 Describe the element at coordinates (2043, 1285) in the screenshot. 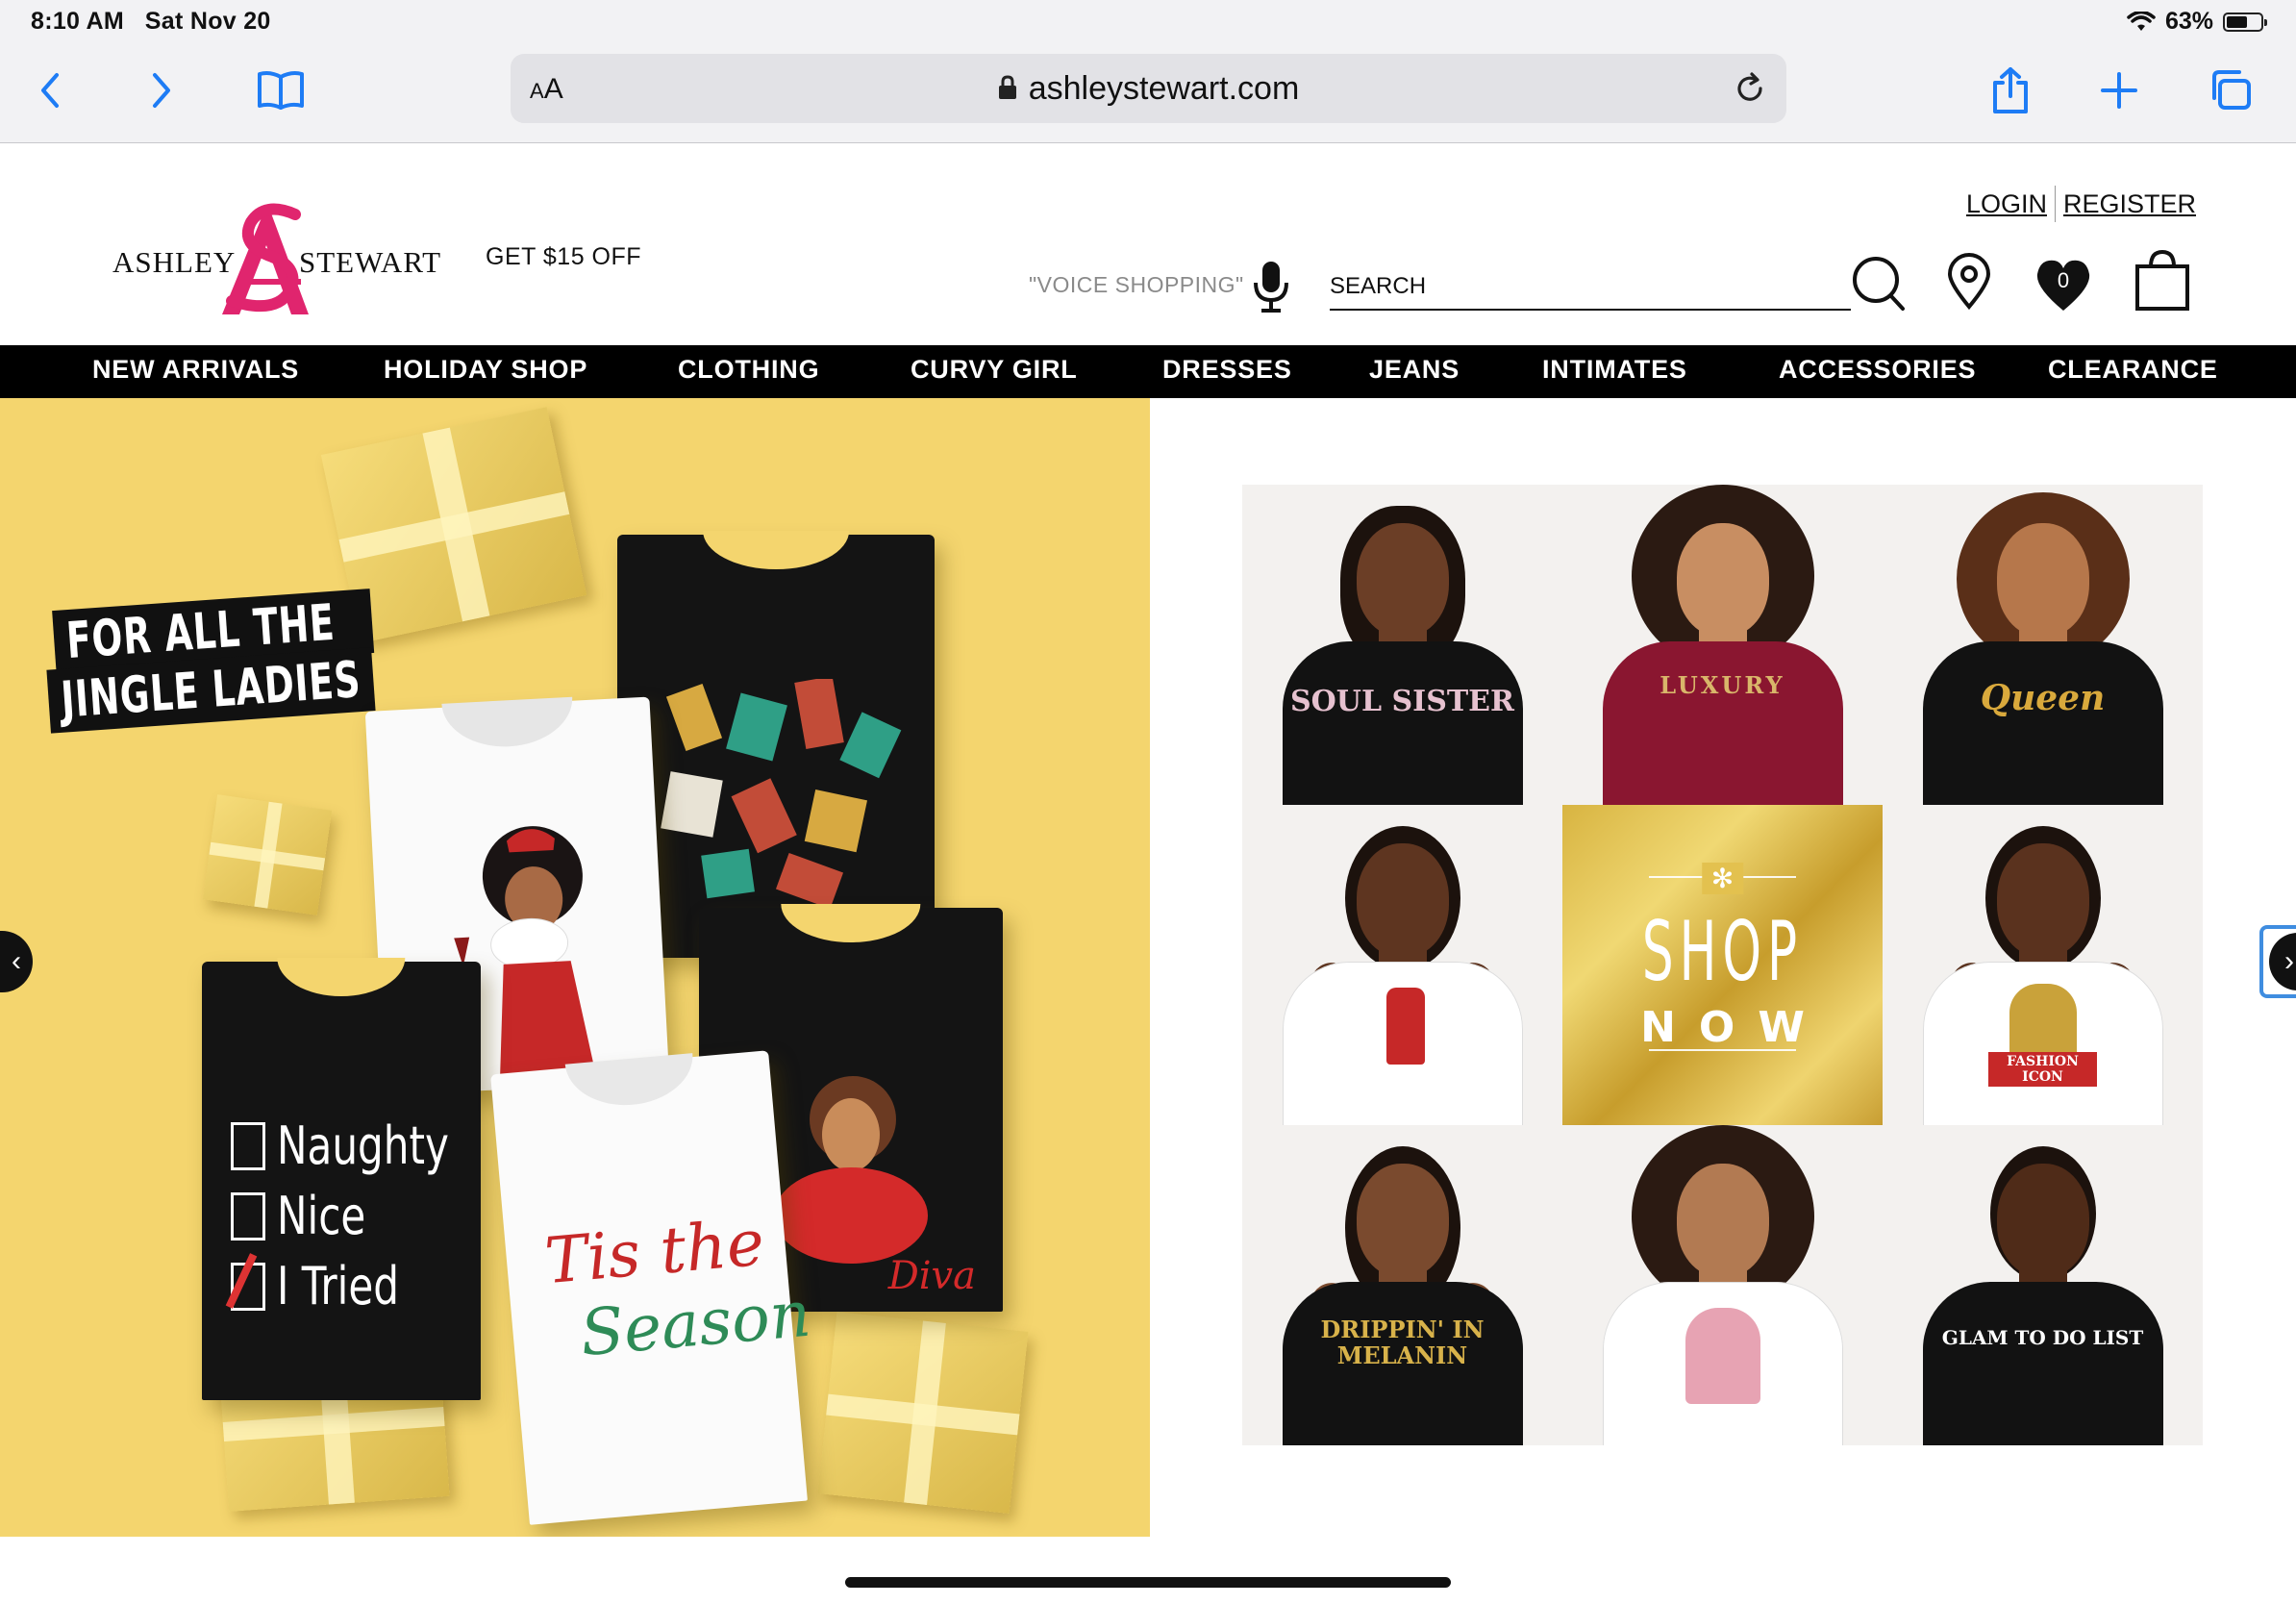

I see `model-tile-glam-list: GLAM TO DO LIST` at that location.